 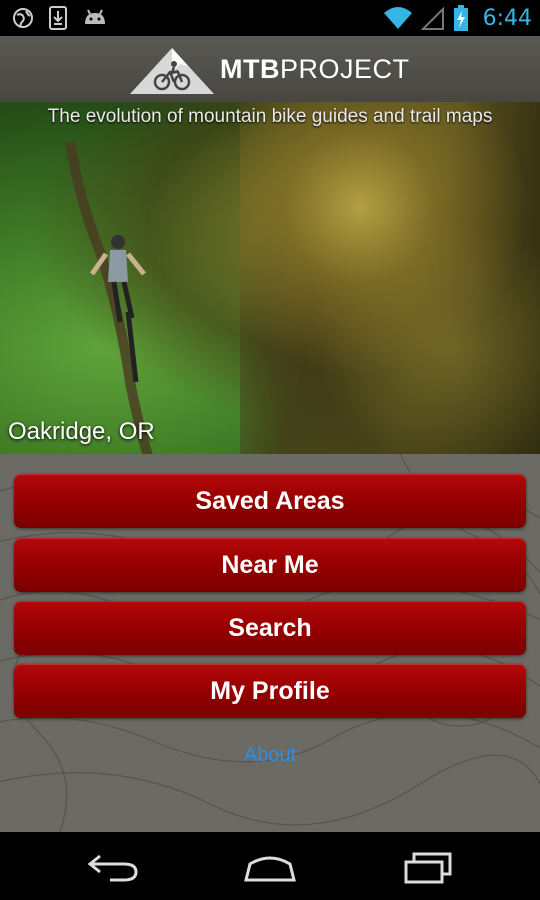 I want to click on notification-icons, so click(x=60, y=18).